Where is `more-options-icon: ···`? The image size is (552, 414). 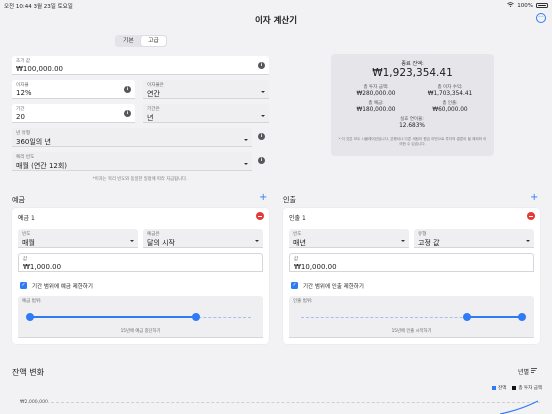 more-options-icon: ··· is located at coordinates (541, 18).